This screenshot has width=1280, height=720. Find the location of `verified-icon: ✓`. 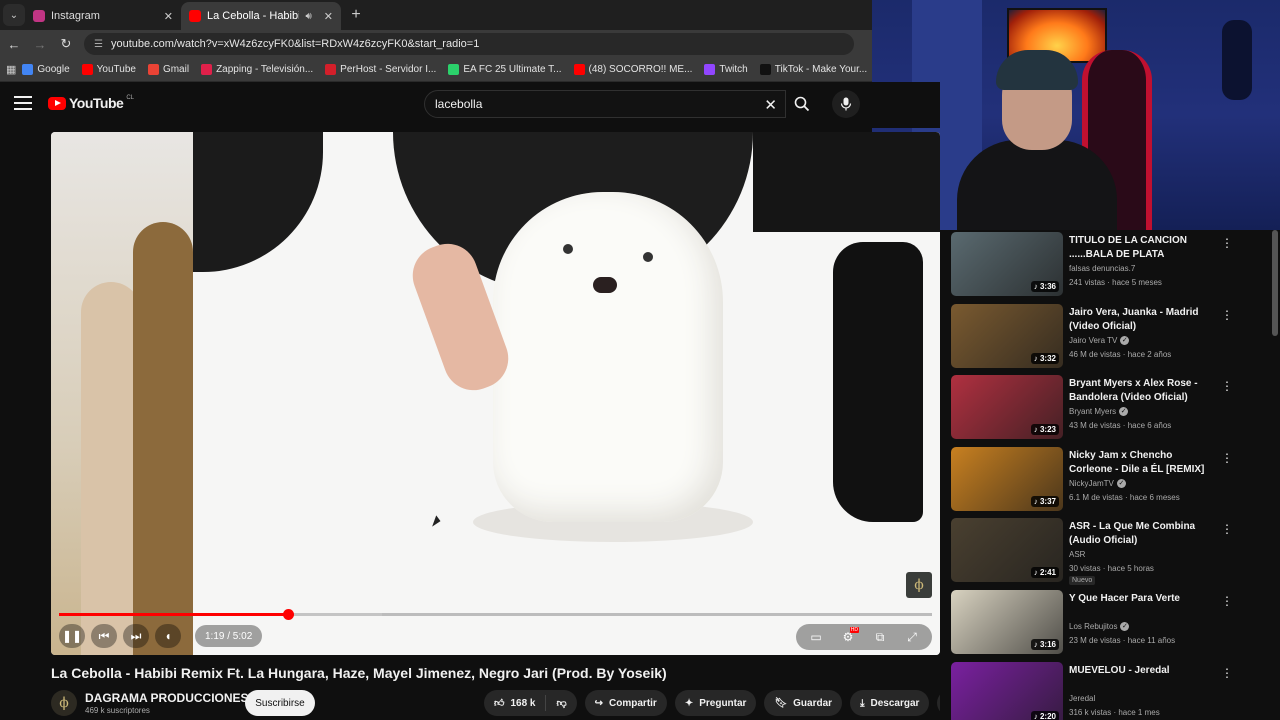

verified-icon: ✓ is located at coordinates (1121, 483).